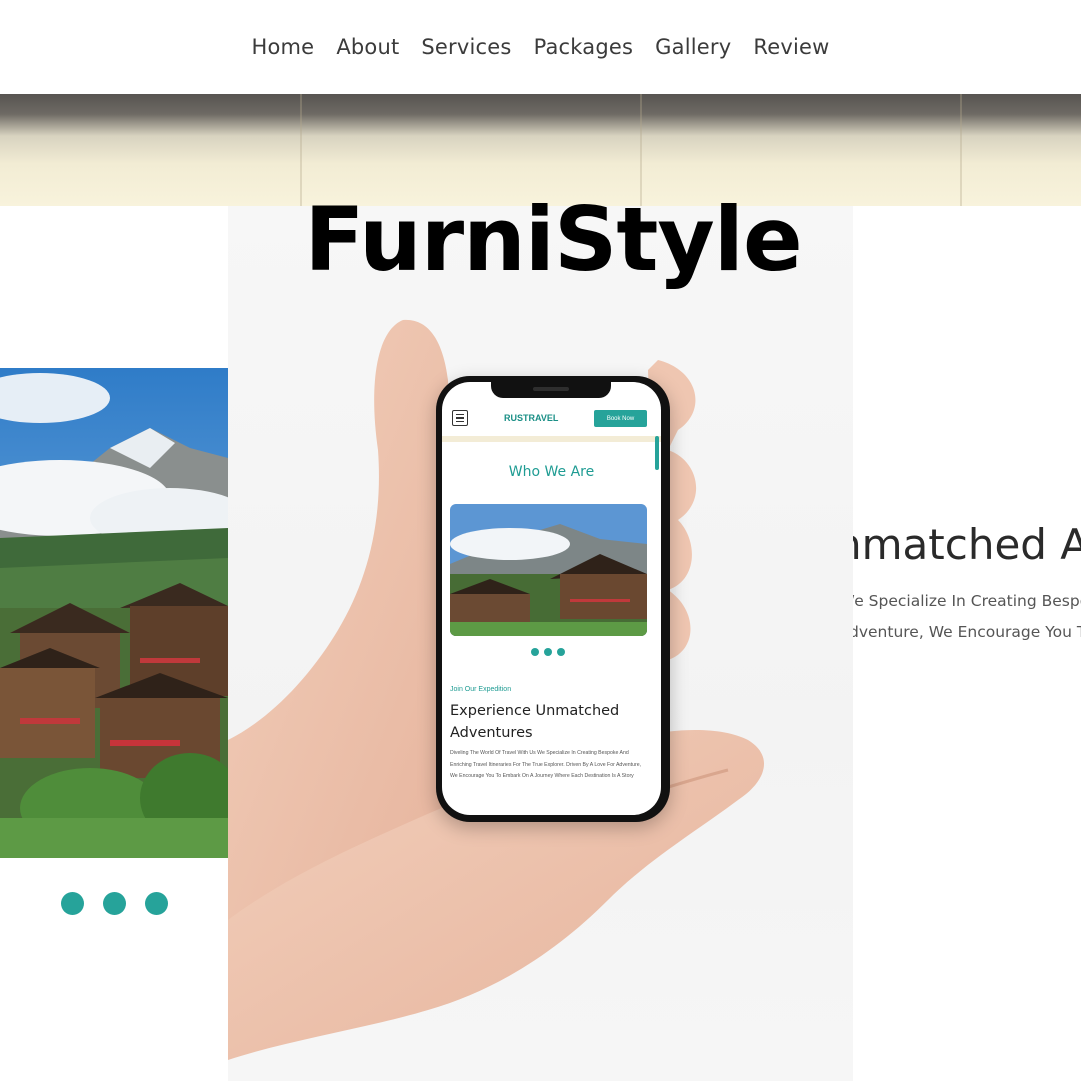 This screenshot has height=1081, width=1081. I want to click on nav-item-packages: Packages, so click(584, 47).